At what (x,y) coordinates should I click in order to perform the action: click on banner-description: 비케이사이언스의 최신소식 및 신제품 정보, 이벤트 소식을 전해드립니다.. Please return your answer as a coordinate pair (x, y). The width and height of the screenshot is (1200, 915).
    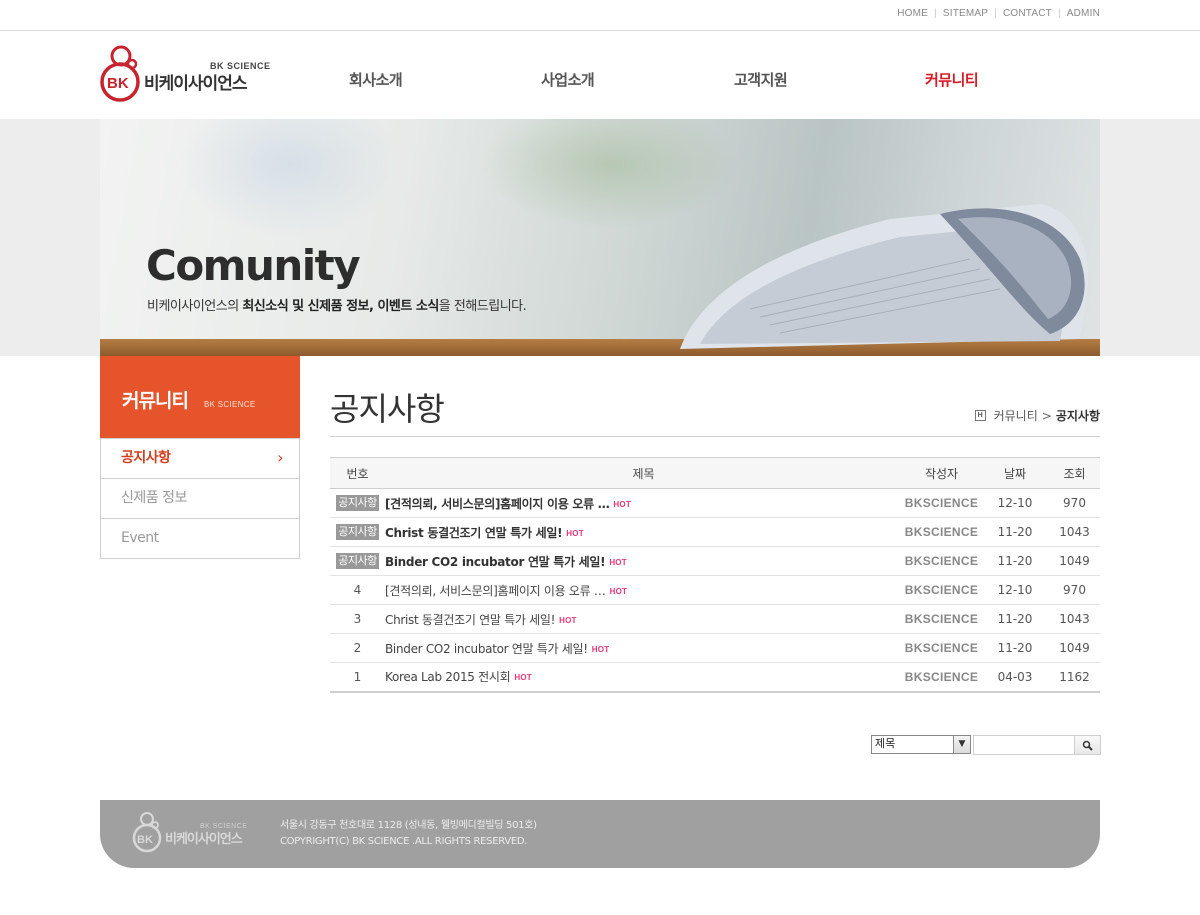
    Looking at the image, I should click on (337, 304).